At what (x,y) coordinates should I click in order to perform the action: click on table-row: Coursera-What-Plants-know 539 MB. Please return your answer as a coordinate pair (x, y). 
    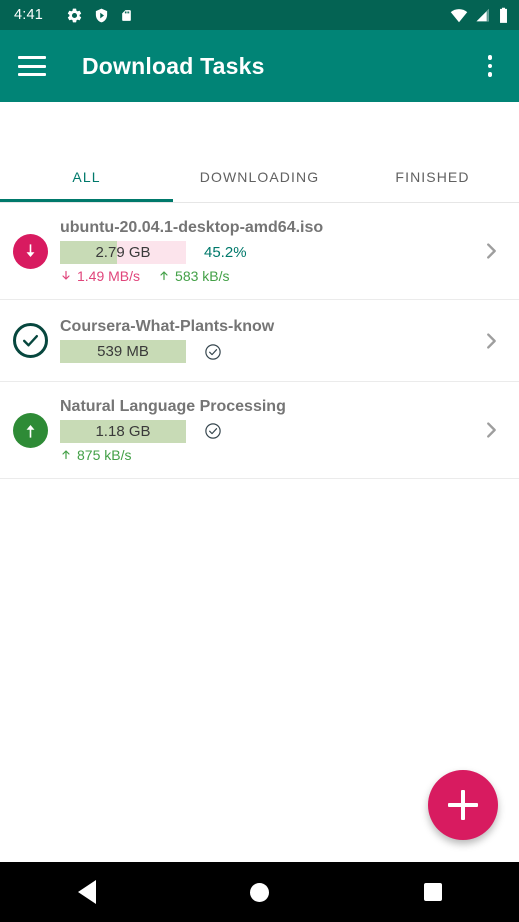
    Looking at the image, I should click on (259, 341).